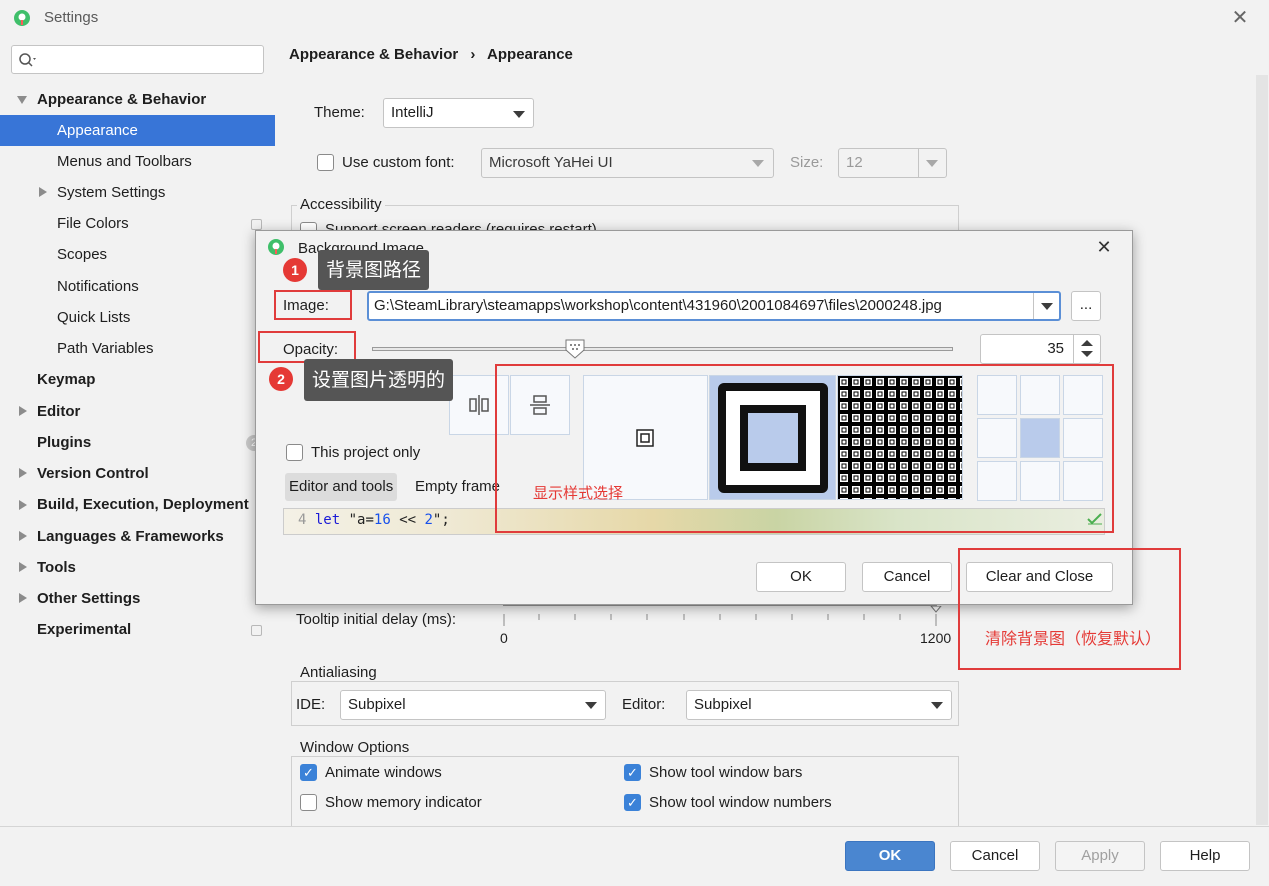 The image size is (1269, 886). Describe the element at coordinates (632, 802) in the screenshot. I see `tool-window-numbers-checkbox: ✓` at that location.